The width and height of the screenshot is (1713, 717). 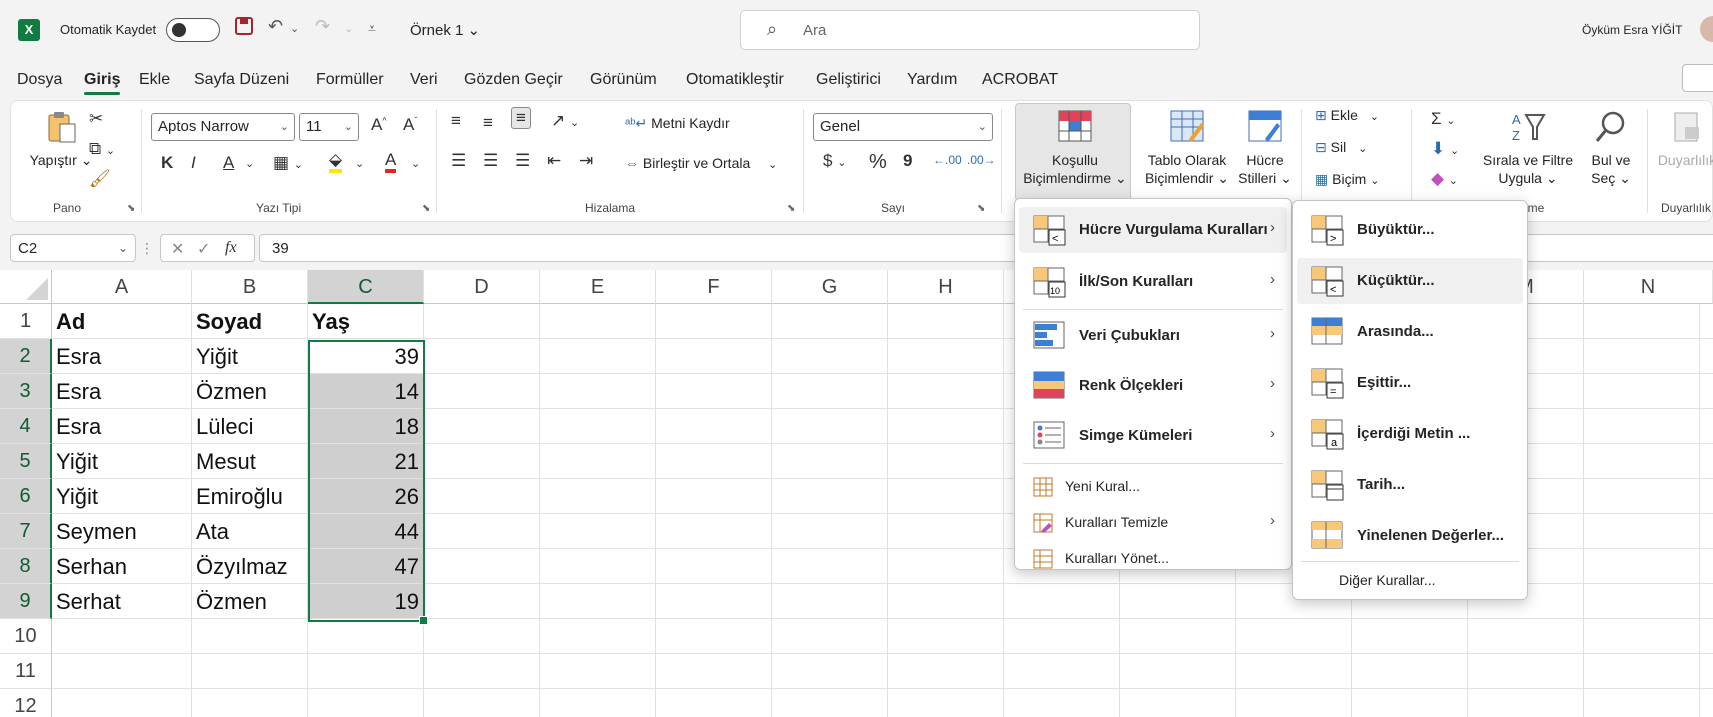 I want to click on search-box: ⌕ Ara, so click(x=970, y=30).